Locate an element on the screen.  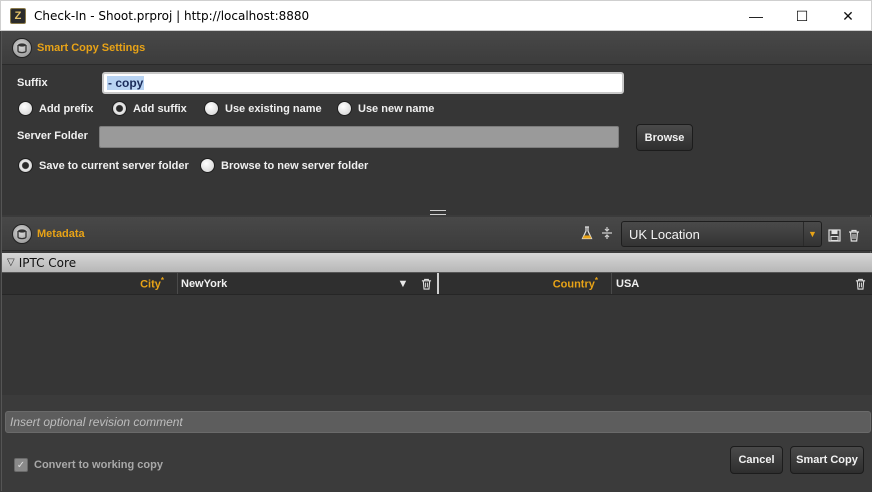
revision-comment-input: Insert optional revision comment is located at coordinates (438, 422).